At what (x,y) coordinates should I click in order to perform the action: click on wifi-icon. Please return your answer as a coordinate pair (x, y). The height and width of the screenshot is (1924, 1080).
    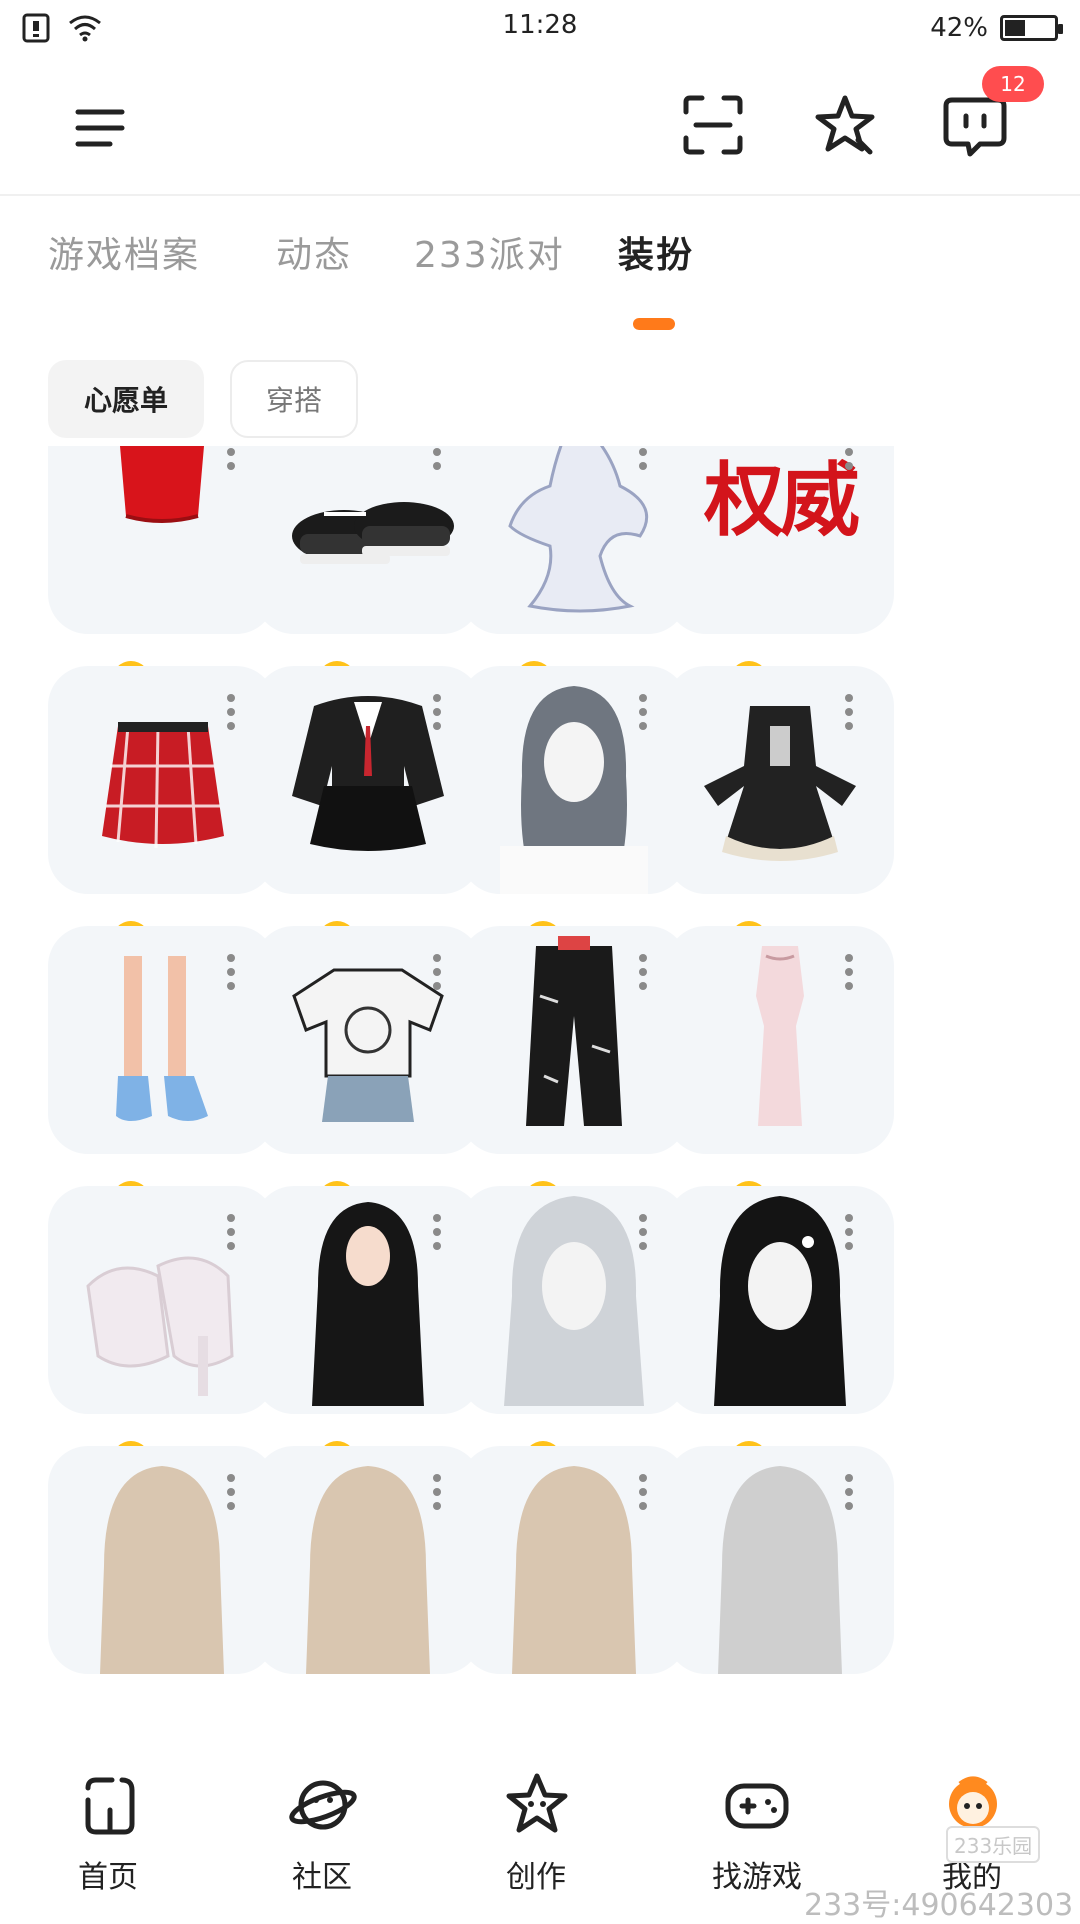
    Looking at the image, I should click on (85, 28).